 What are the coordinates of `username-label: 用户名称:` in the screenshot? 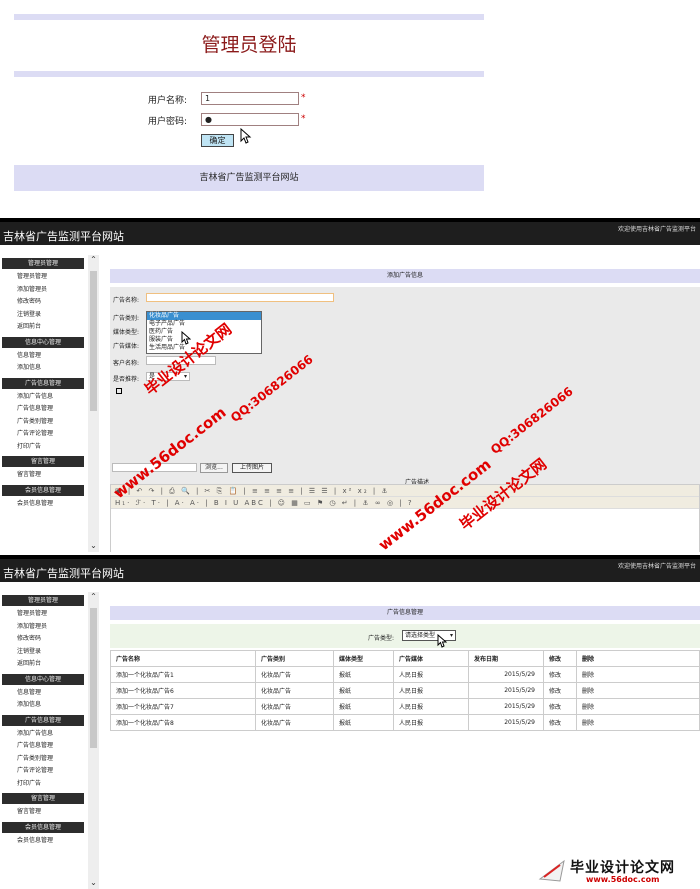 It's located at (168, 101).